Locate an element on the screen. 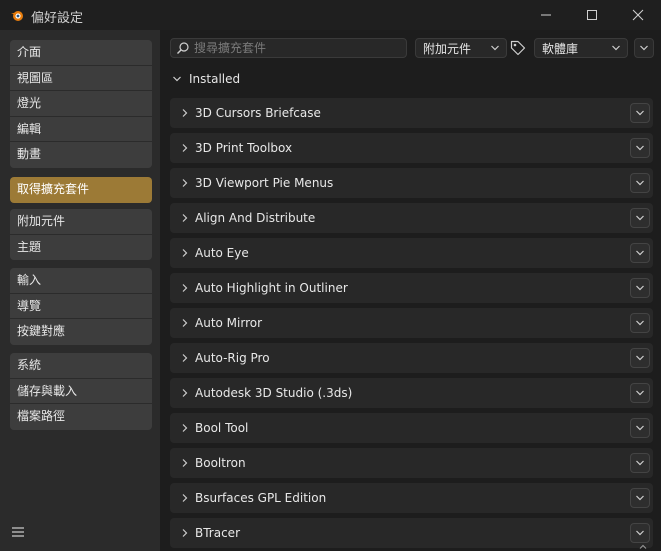  search-box is located at coordinates (288, 48).